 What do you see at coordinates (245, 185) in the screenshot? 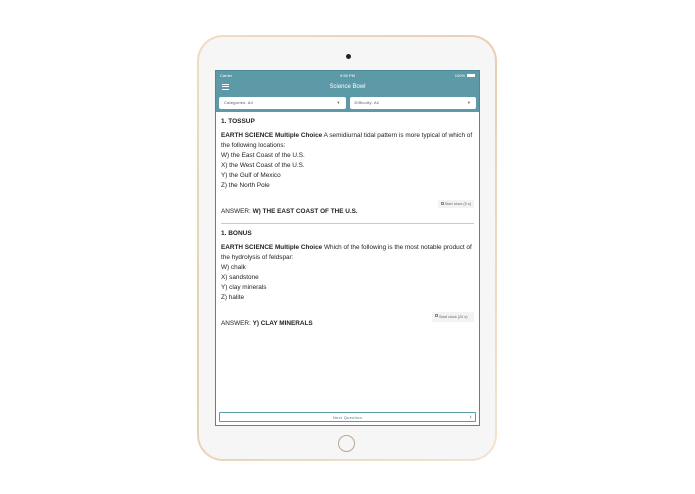
I see `tossup-choice-z: Z) the North Pole` at bounding box center [245, 185].